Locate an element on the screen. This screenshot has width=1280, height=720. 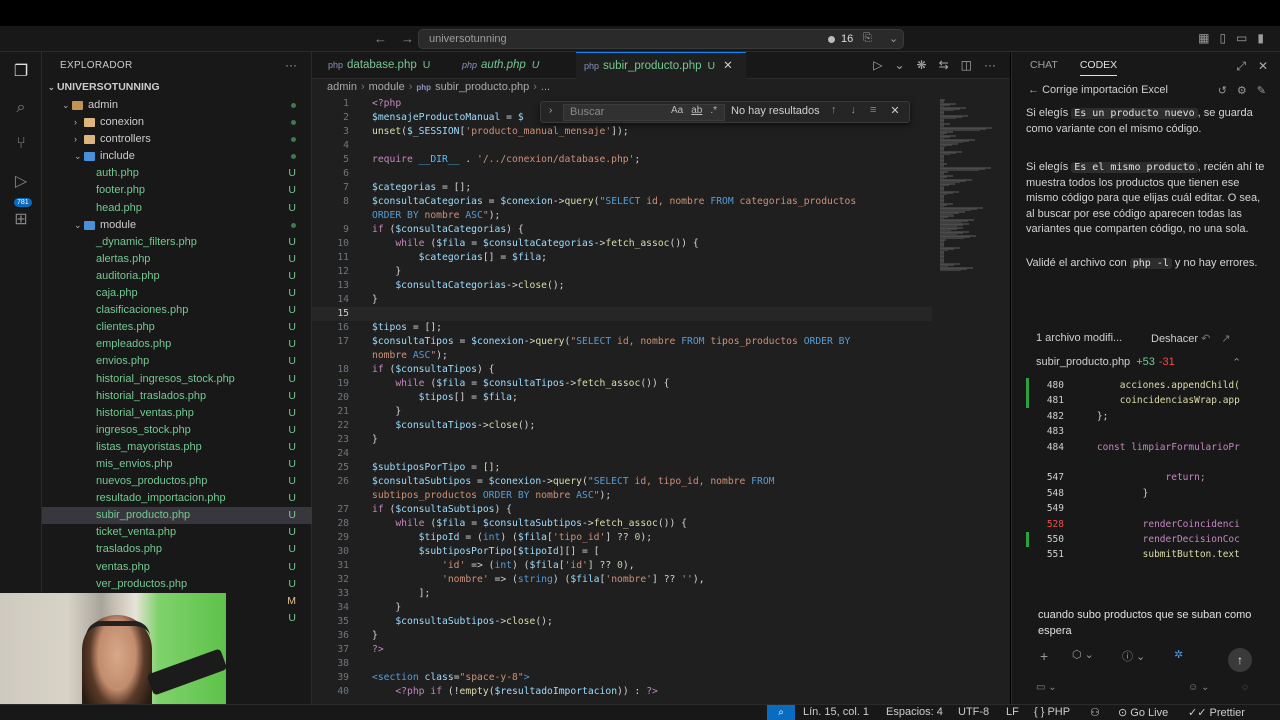
computer-icon: ▭ ⌄ is located at coordinates (1046, 687).